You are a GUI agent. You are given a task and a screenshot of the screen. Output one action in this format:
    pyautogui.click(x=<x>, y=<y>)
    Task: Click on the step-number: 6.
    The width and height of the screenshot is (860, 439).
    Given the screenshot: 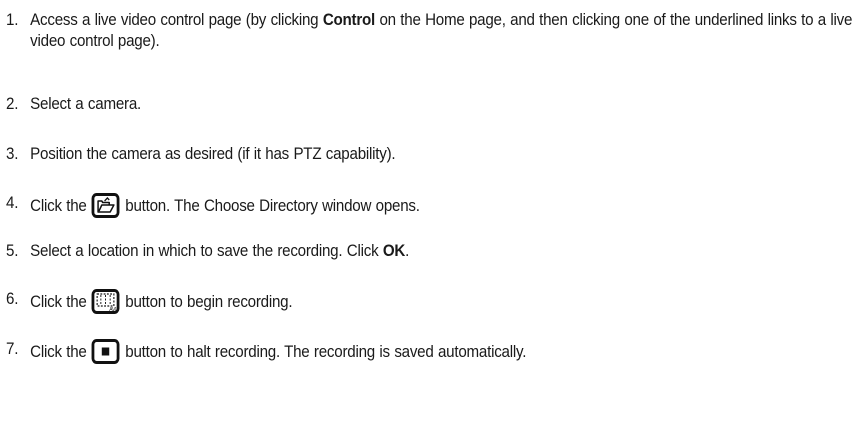 What is the action you would take?
    pyautogui.click(x=12, y=299)
    